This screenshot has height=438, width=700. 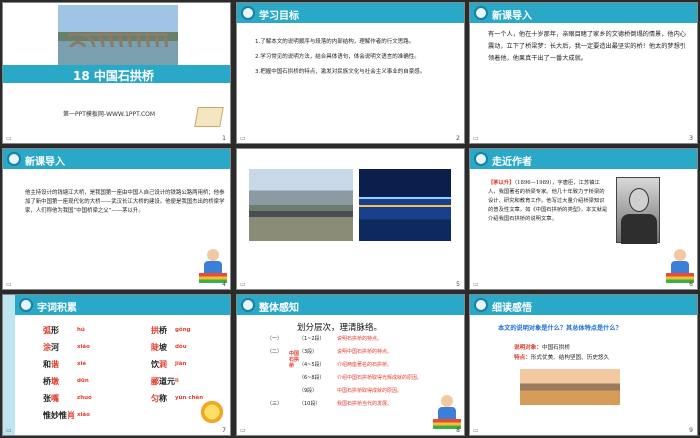 What do you see at coordinates (279, 16) in the screenshot?
I see `slide-heading: 学习目标` at bounding box center [279, 16].